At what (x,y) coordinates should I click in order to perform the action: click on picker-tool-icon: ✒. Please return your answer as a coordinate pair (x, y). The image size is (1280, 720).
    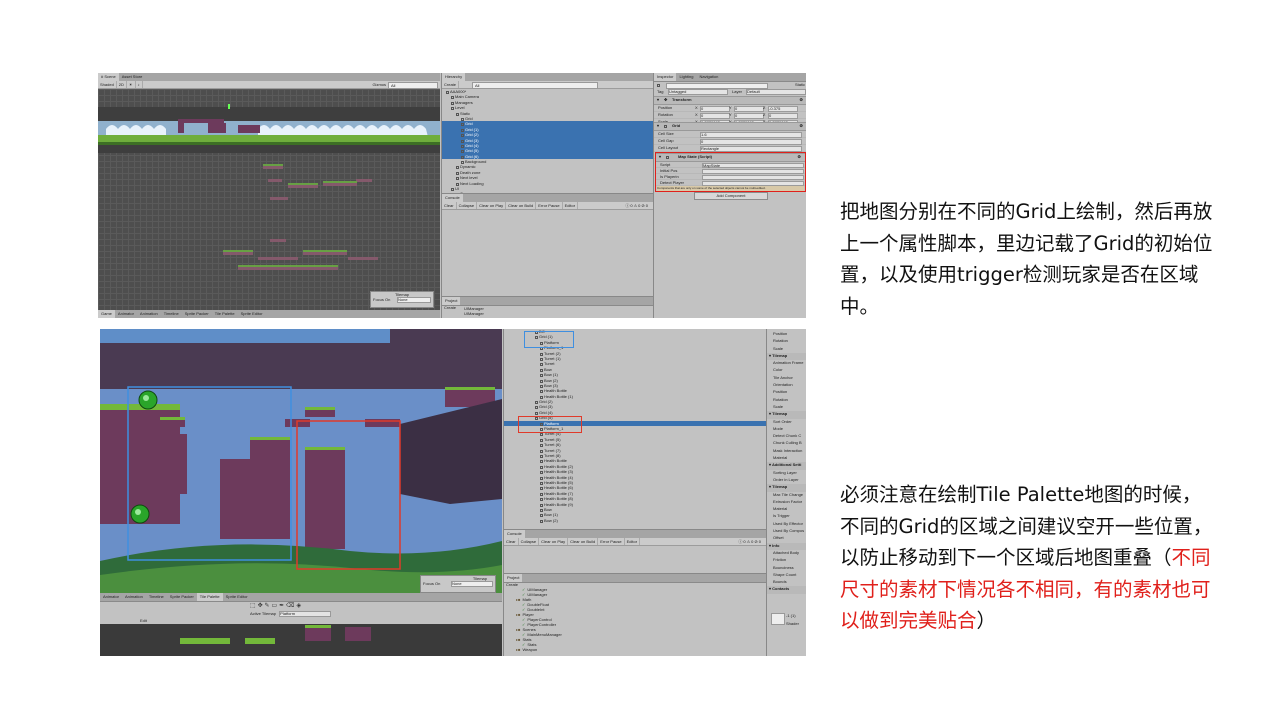
    Looking at the image, I should click on (281, 605).